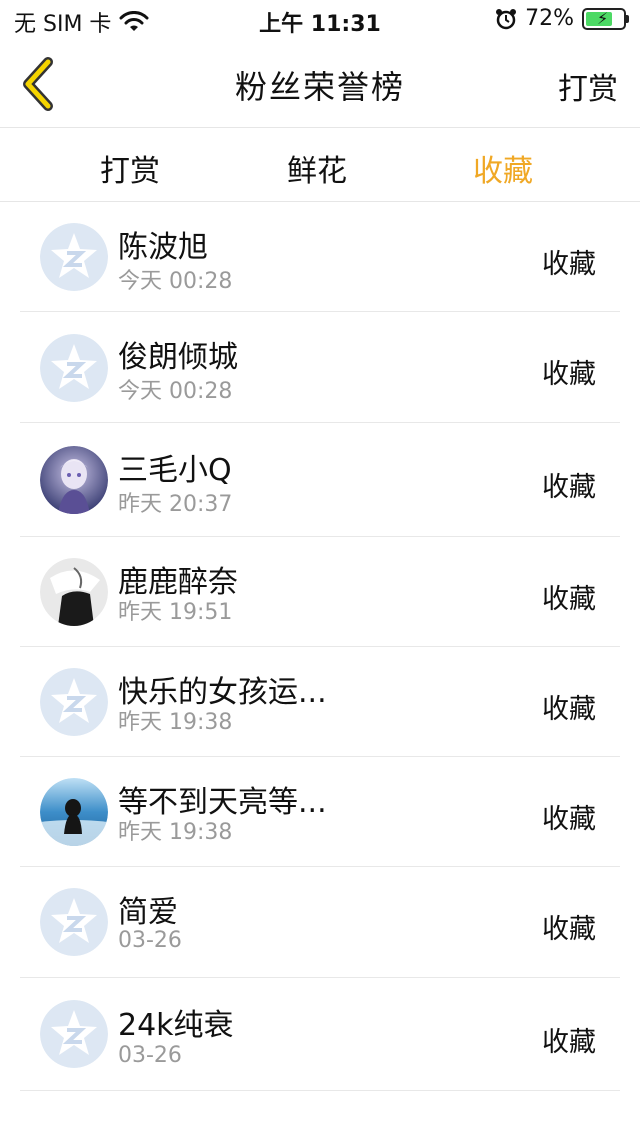  I want to click on fan-time: 昨天 19:51, so click(175, 612).